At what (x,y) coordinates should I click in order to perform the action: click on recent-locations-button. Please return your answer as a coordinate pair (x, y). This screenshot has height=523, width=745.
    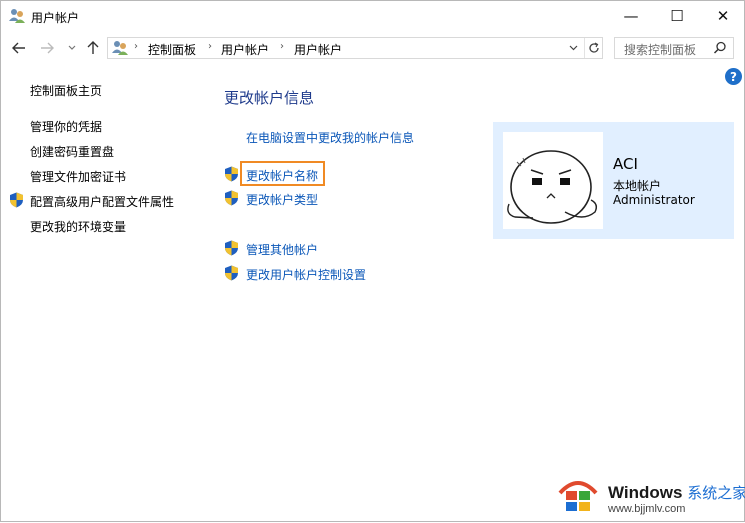
    Looking at the image, I should click on (72, 48).